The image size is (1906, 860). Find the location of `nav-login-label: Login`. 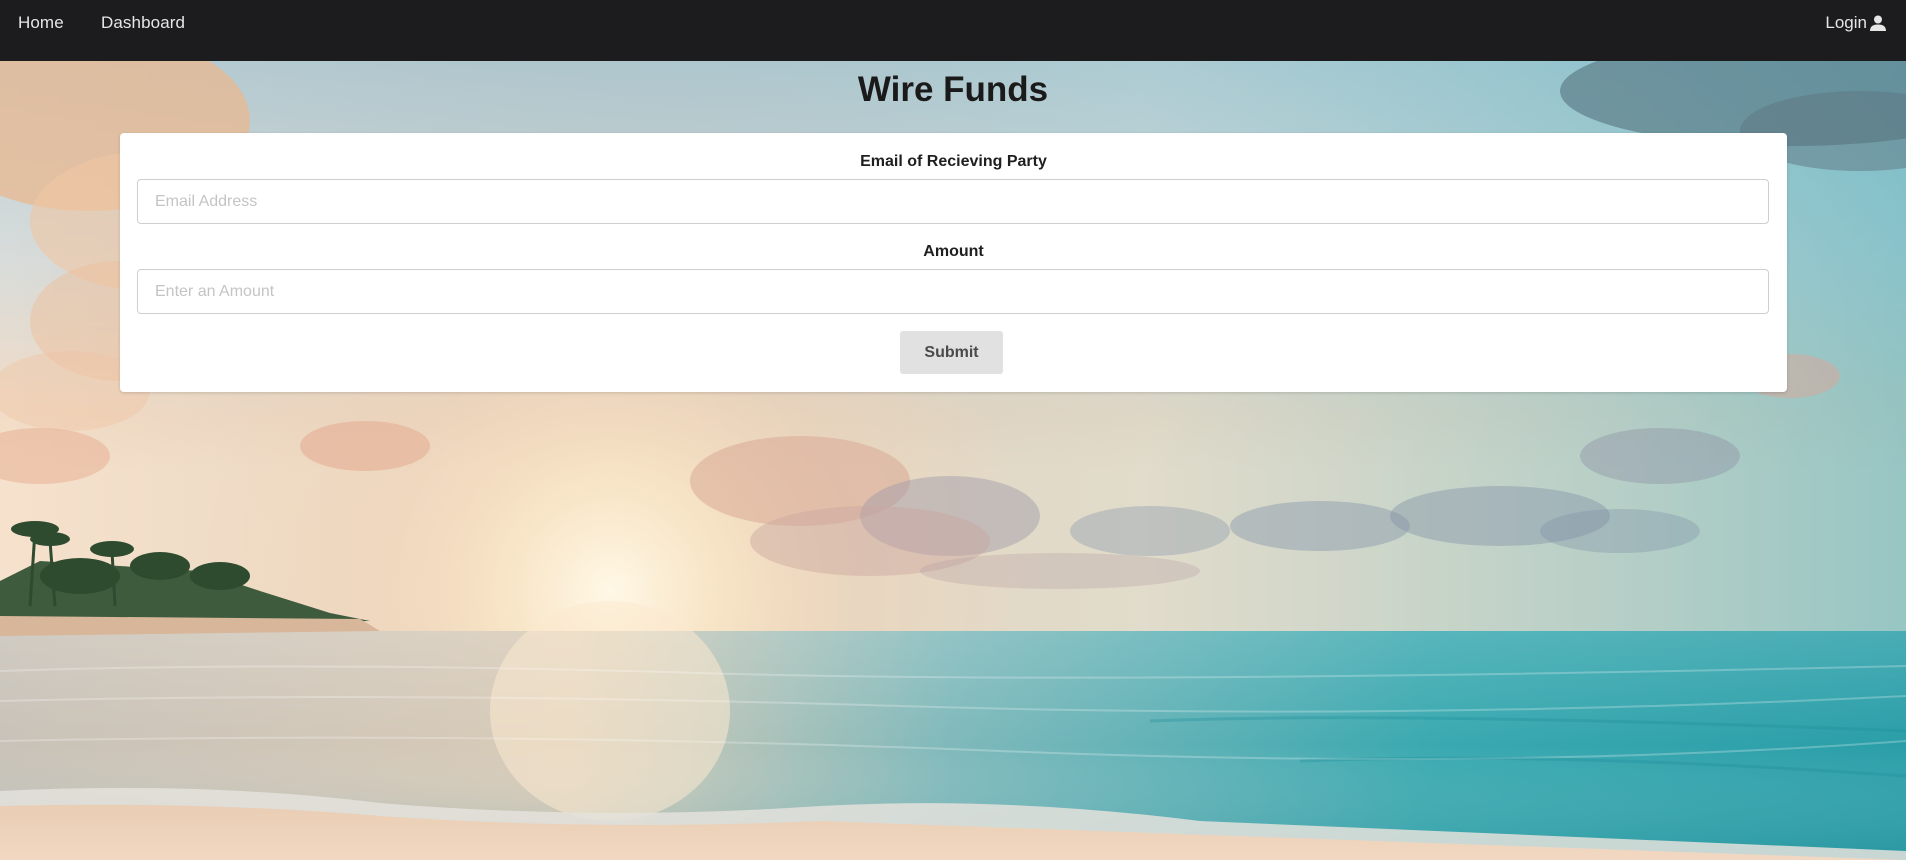

nav-login-label: Login is located at coordinates (1846, 22).